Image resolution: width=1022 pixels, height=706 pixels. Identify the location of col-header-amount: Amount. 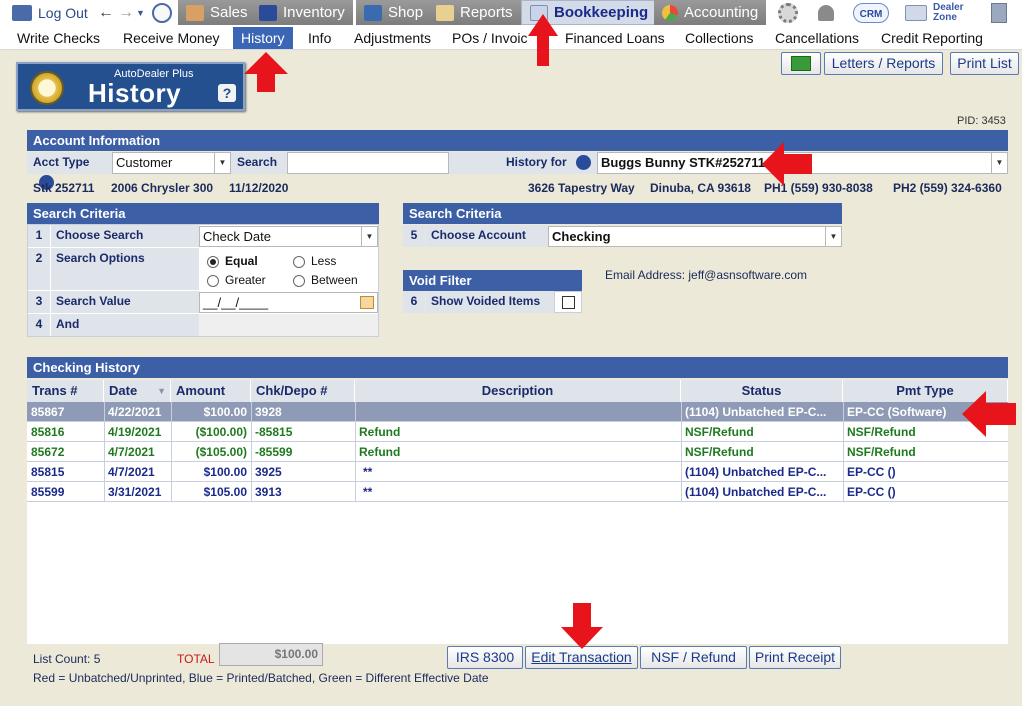
(211, 391).